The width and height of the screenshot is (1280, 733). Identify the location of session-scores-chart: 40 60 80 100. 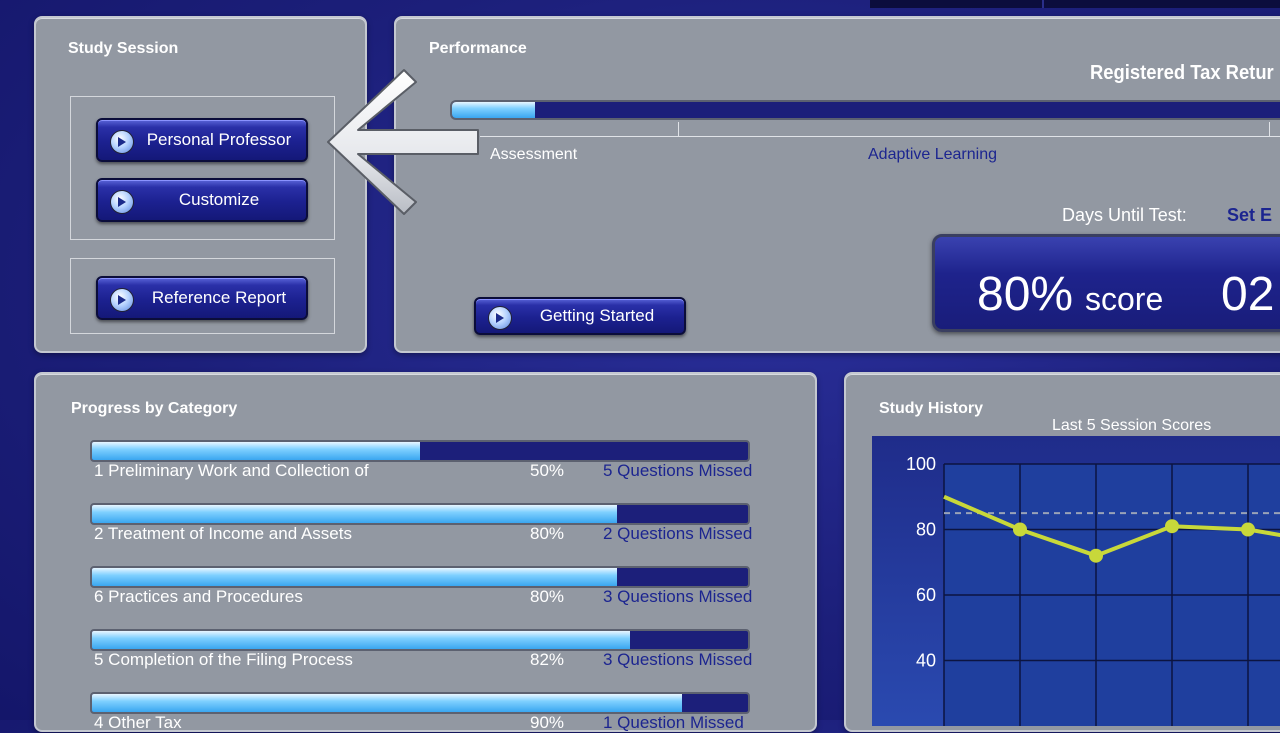
(1076, 581).